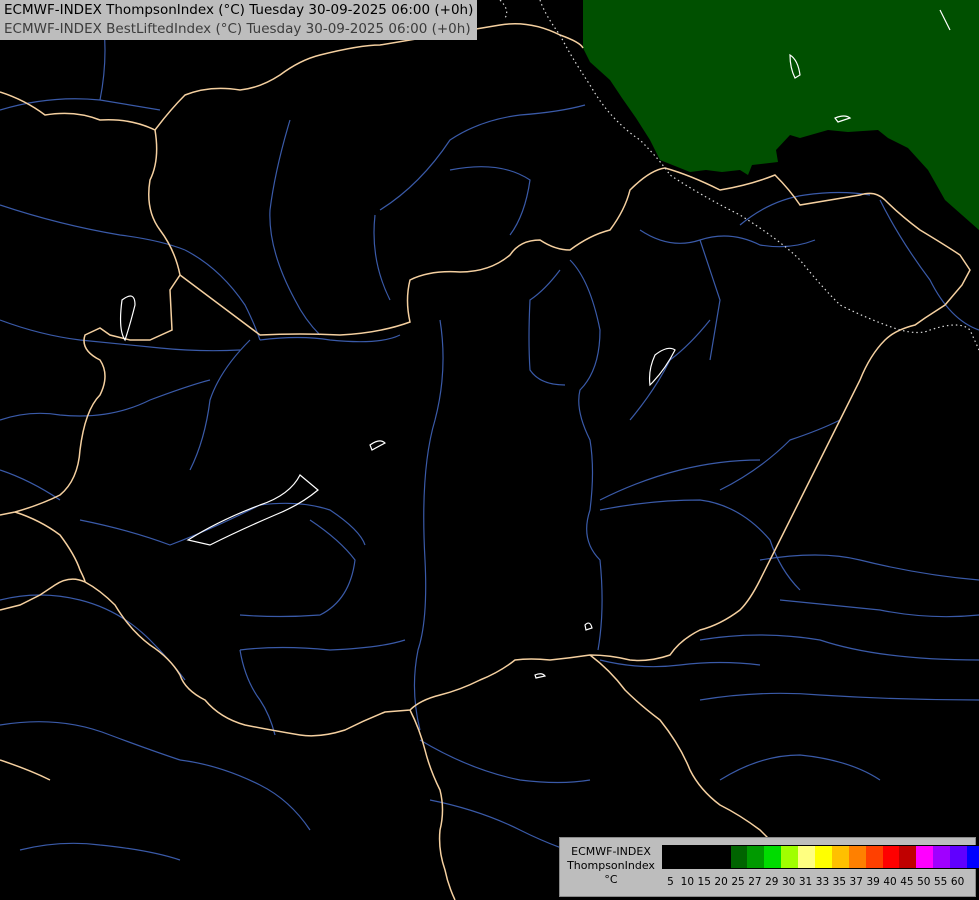  I want to click on legend-source: ECMWF-INDEX, so click(611, 851).